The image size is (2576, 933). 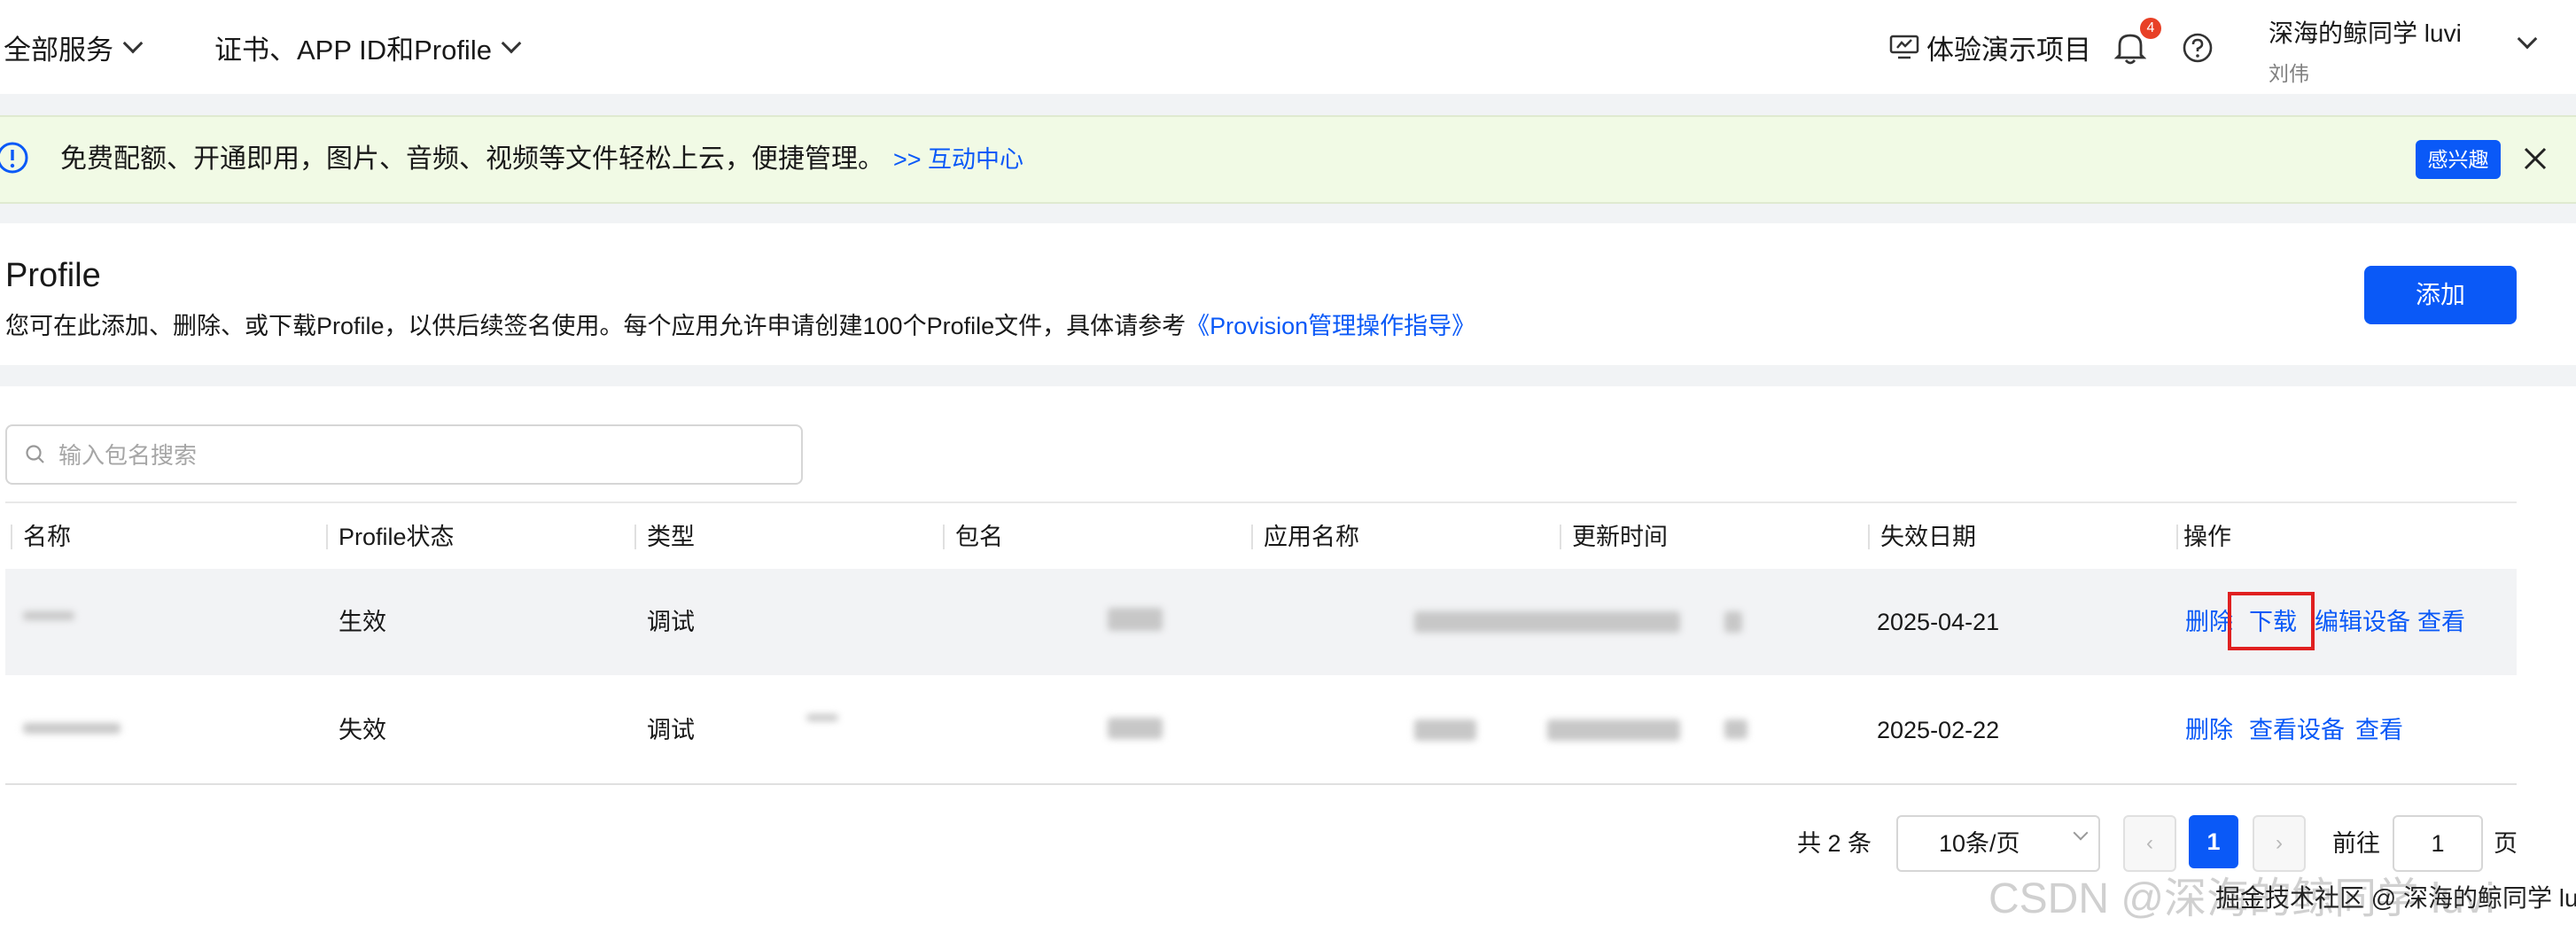 I want to click on help-icon, so click(x=2198, y=48).